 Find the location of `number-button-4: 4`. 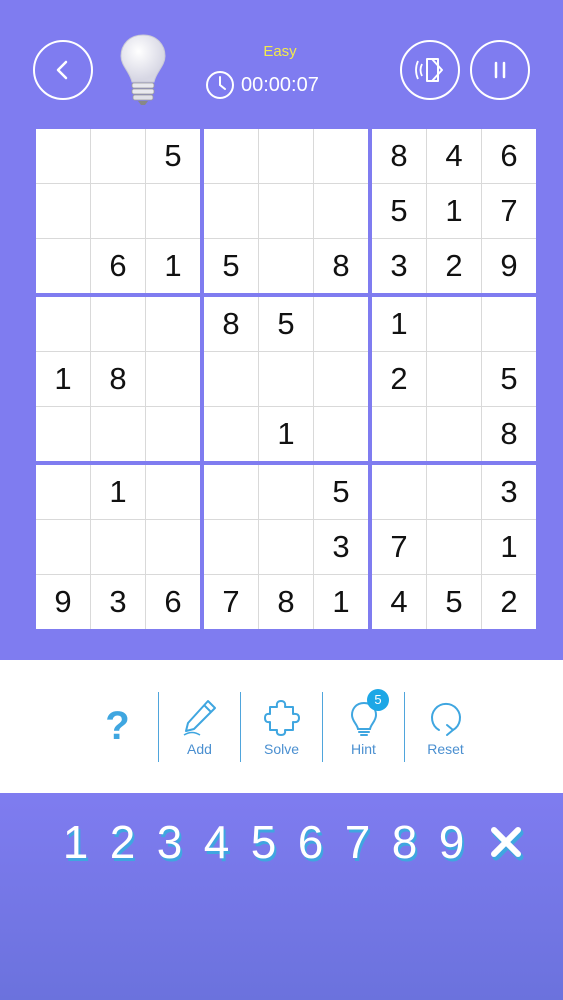

number-button-4: 4 is located at coordinates (216, 842).